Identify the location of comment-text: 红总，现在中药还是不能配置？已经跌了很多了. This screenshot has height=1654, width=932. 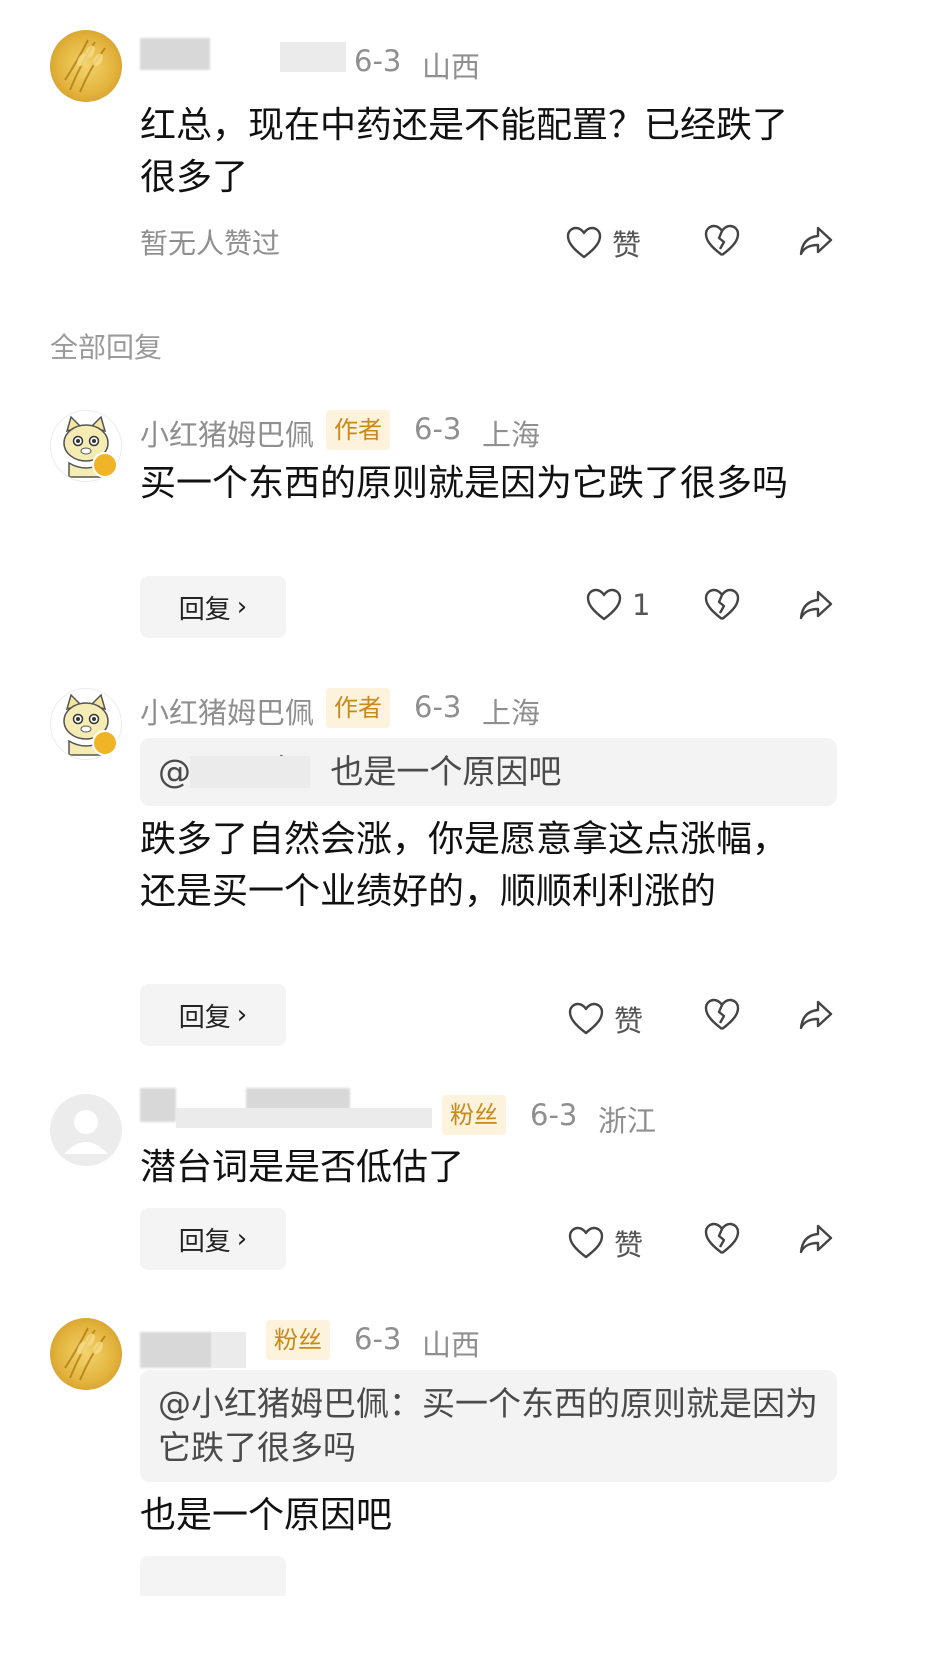
(464, 151).